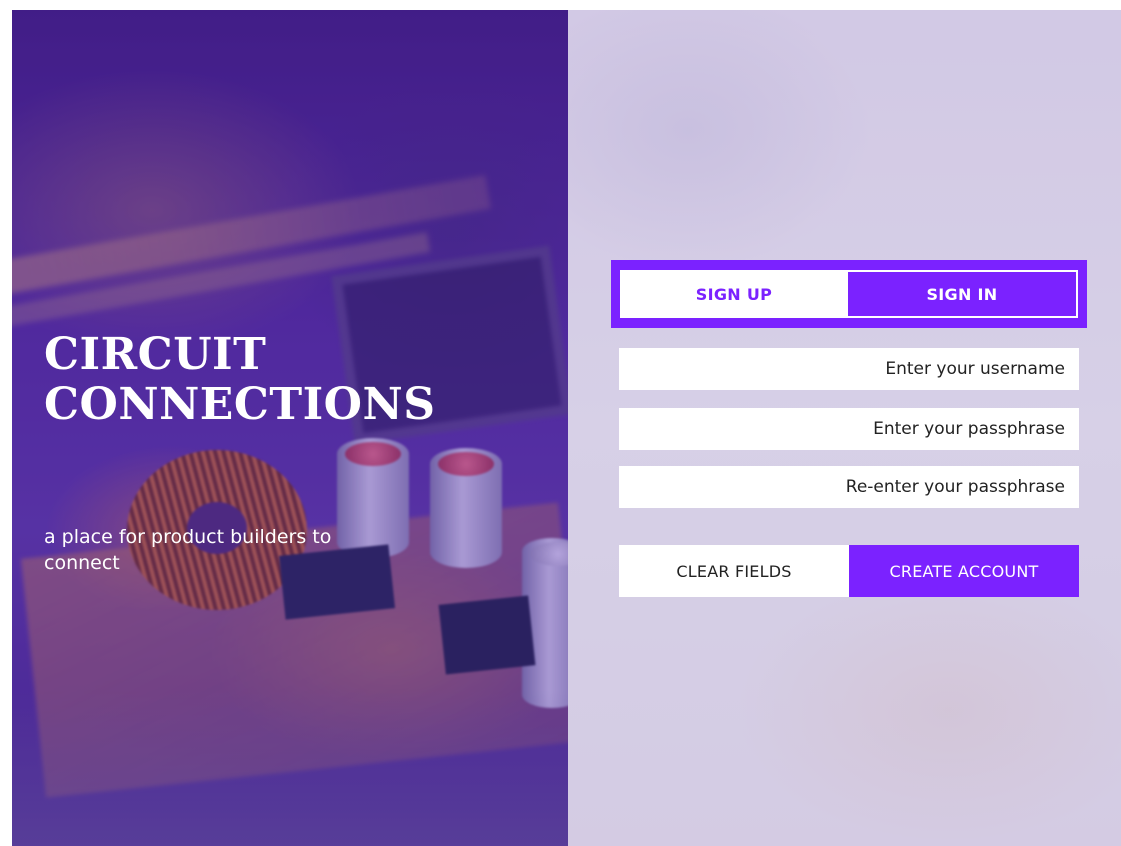 This screenshot has width=1121, height=846. What do you see at coordinates (849, 369) in the screenshot?
I see `username-input` at bounding box center [849, 369].